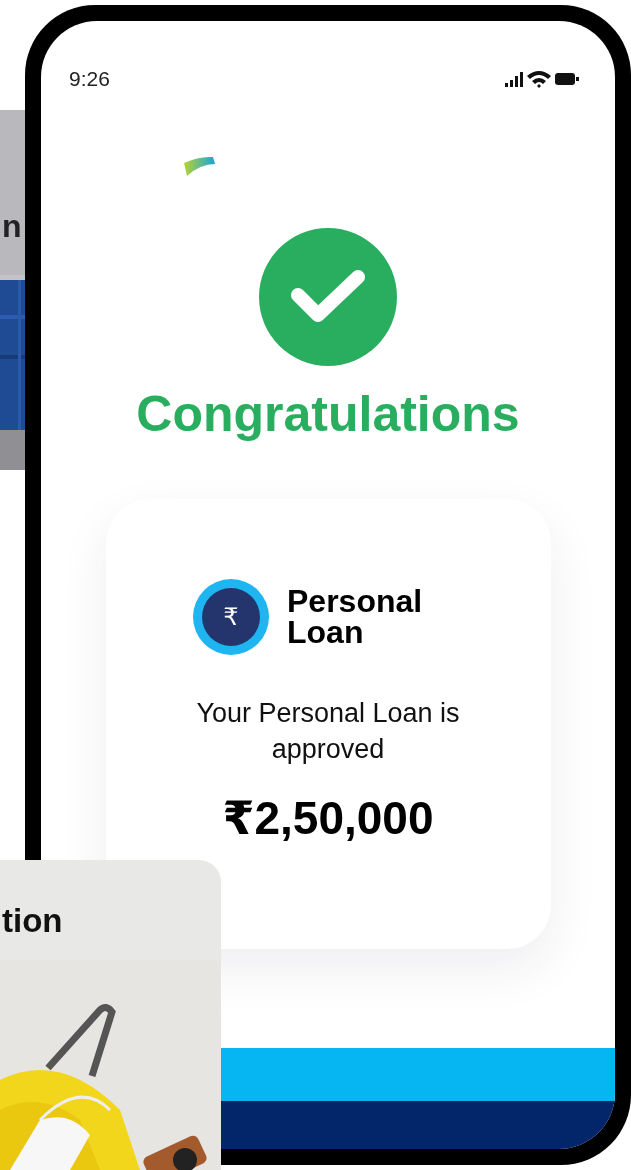 Image resolution: width=631 pixels, height=1170 pixels. I want to click on confetti-icon, so click(199, 165).